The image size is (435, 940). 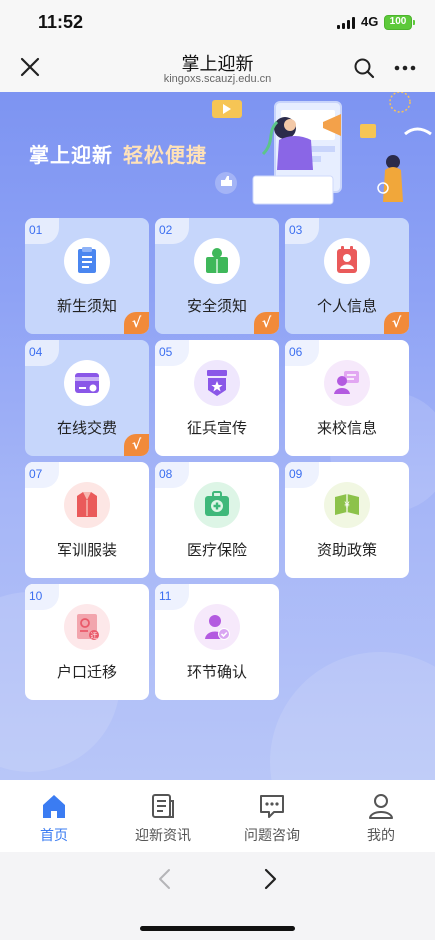 I want to click on service-card: 08 医疗保险, so click(x=217, y=520).